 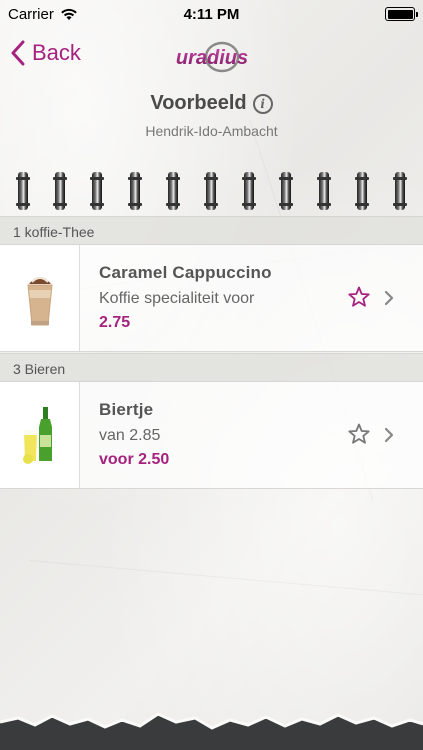 What do you see at coordinates (126, 409) in the screenshot?
I see `item-name: Biertje` at bounding box center [126, 409].